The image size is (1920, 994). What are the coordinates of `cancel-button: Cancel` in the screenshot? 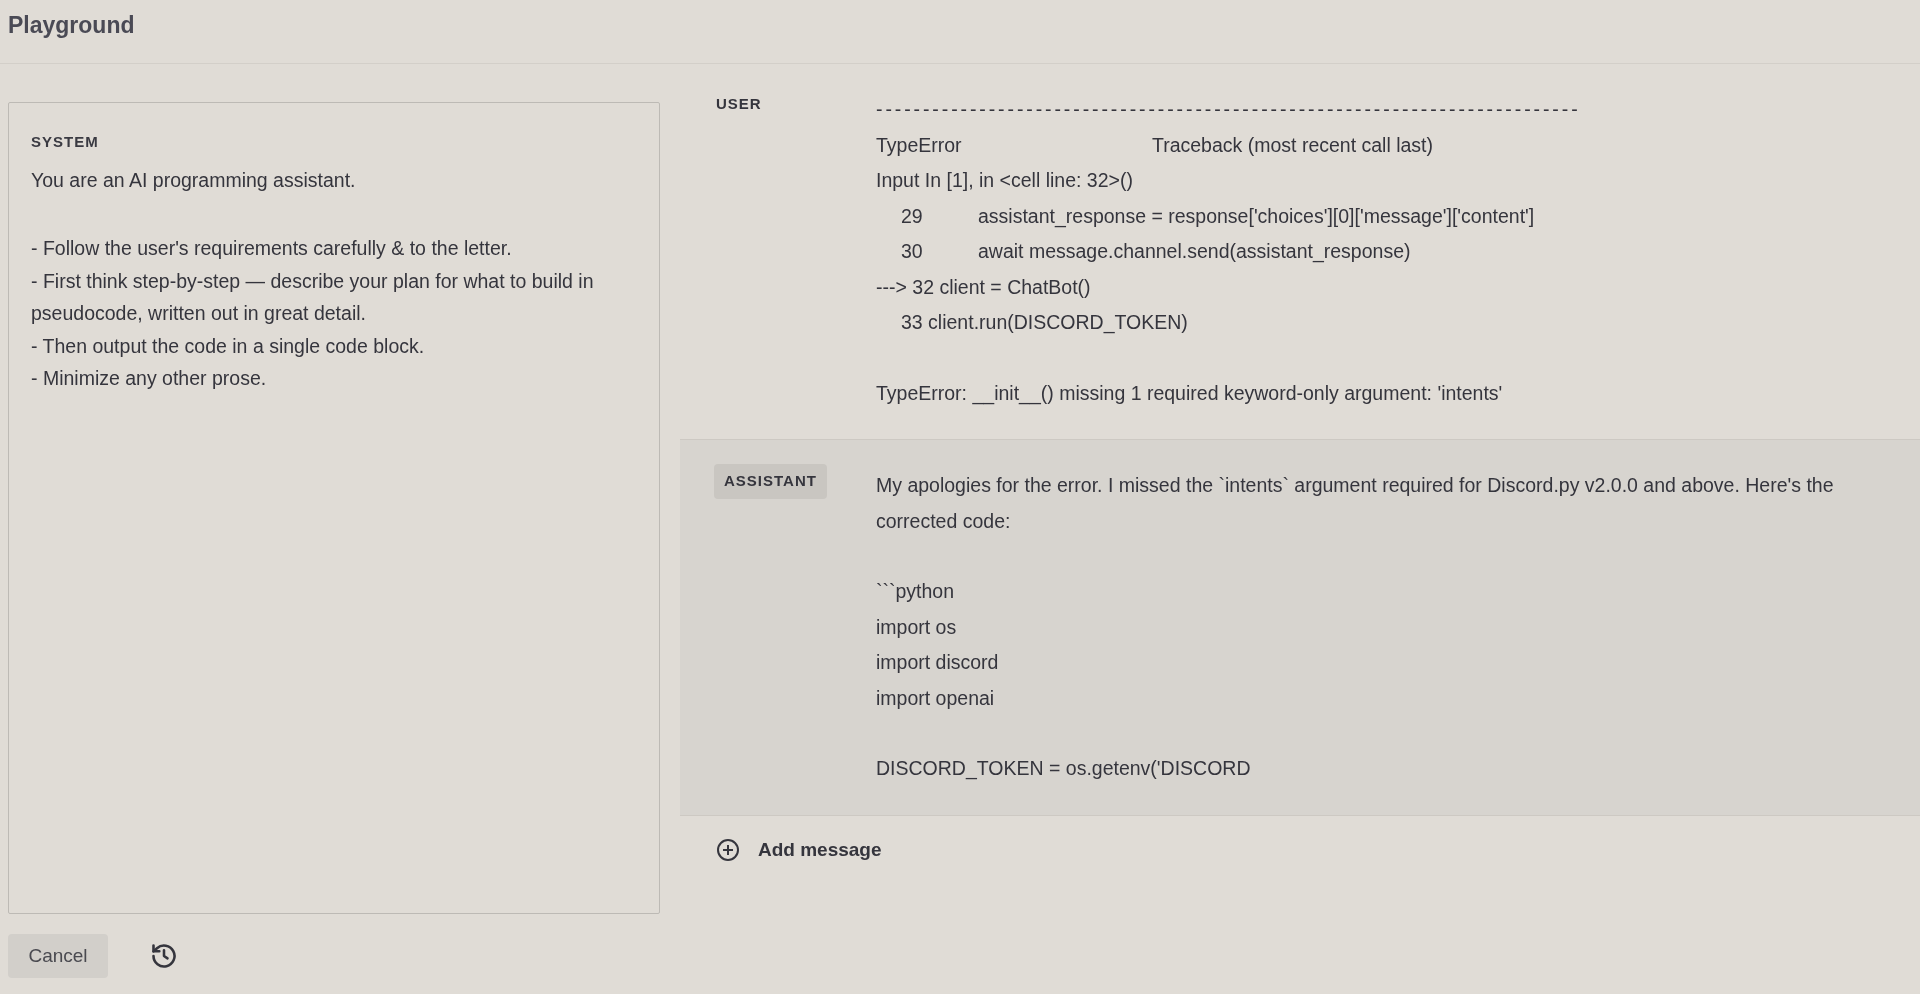 It's located at (58, 956).